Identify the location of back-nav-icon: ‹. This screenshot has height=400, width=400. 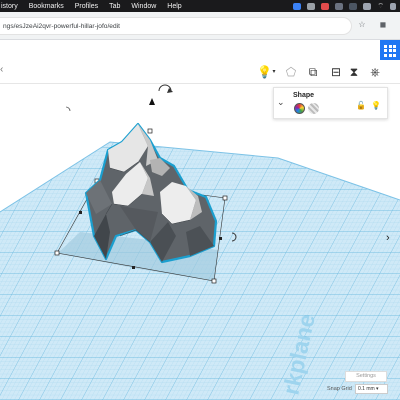
(1, 69).